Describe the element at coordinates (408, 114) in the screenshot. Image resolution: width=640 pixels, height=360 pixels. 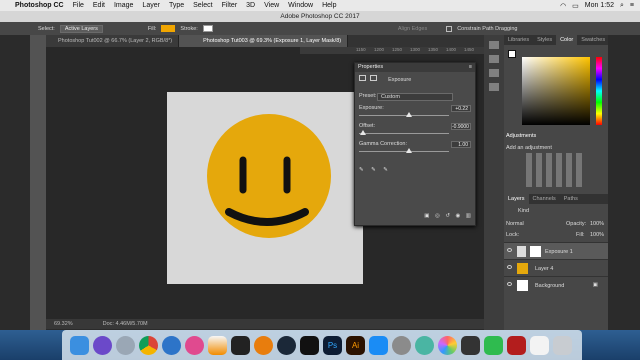
I see `exposure-thumb` at that location.